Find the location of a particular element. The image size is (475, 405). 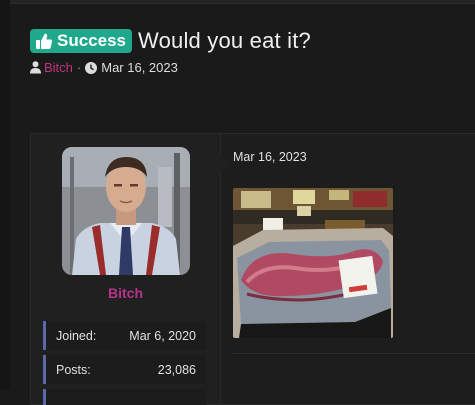

thread-author-link: Bitch is located at coordinates (58, 67).